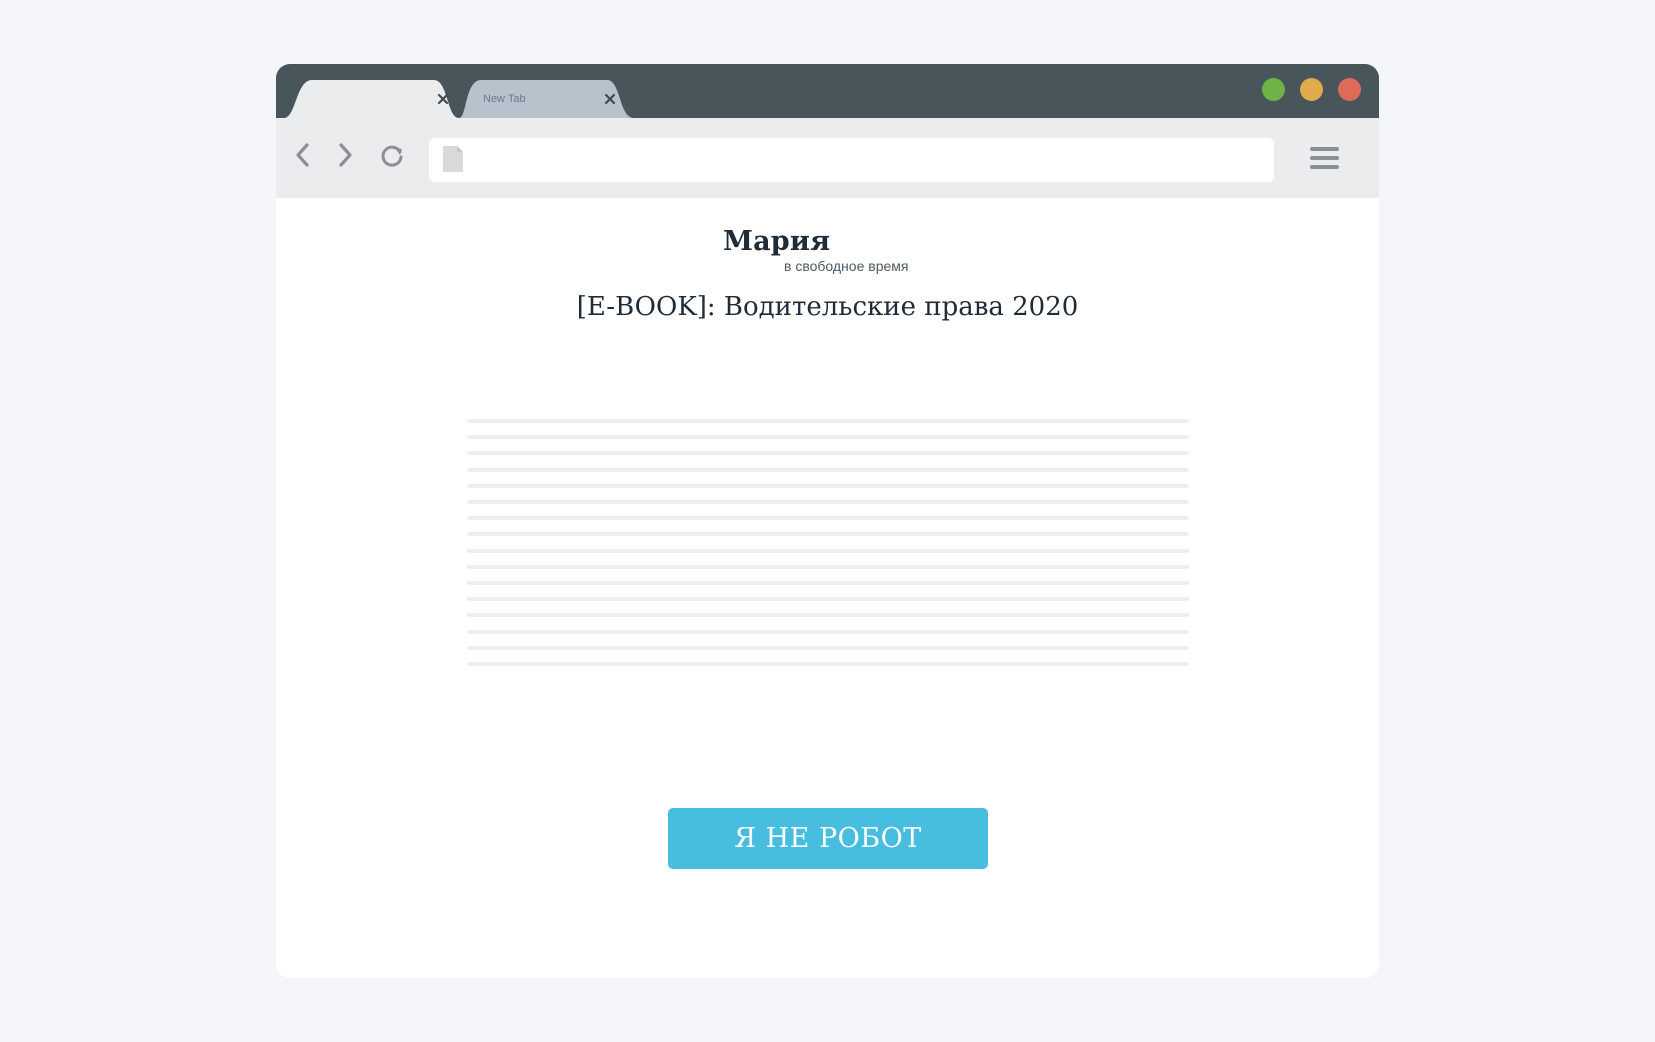 Image resolution: width=1655 pixels, height=1042 pixels. I want to click on reload-icon, so click(392, 155).